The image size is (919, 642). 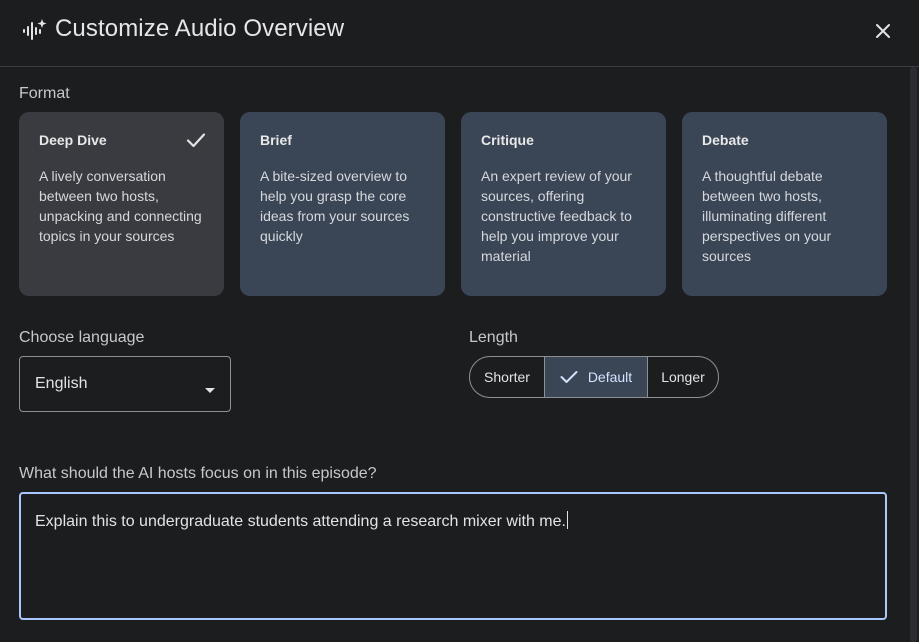 What do you see at coordinates (200, 28) in the screenshot?
I see `dialog-title: Customize Audio Overview` at bounding box center [200, 28].